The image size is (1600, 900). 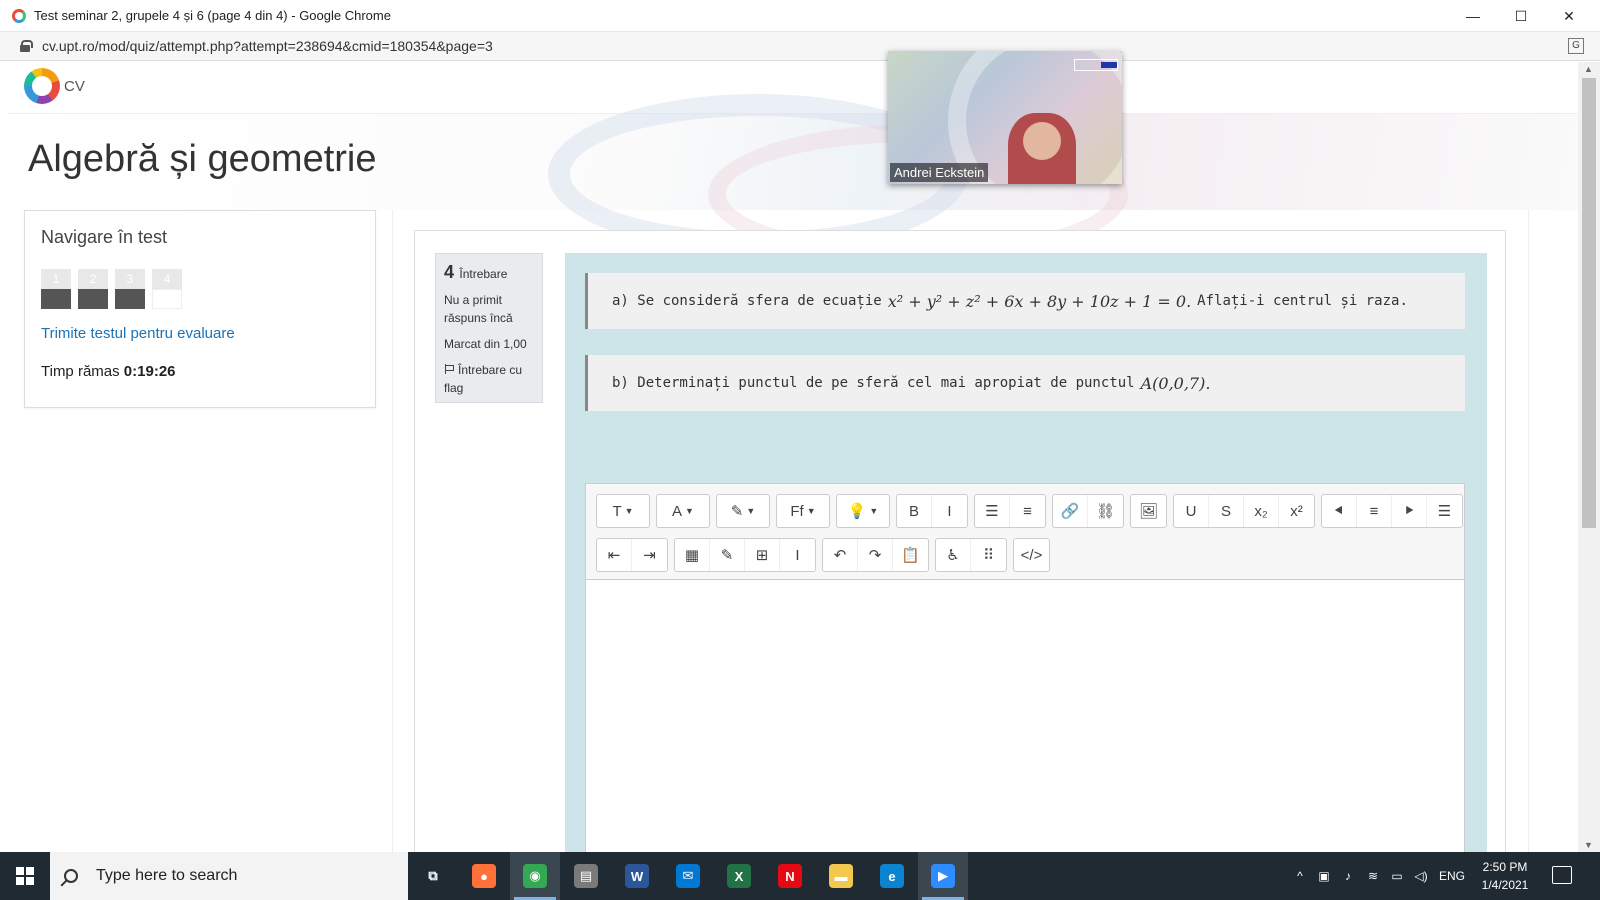 I want to click on store-glyph: ▤, so click(x=586, y=876).